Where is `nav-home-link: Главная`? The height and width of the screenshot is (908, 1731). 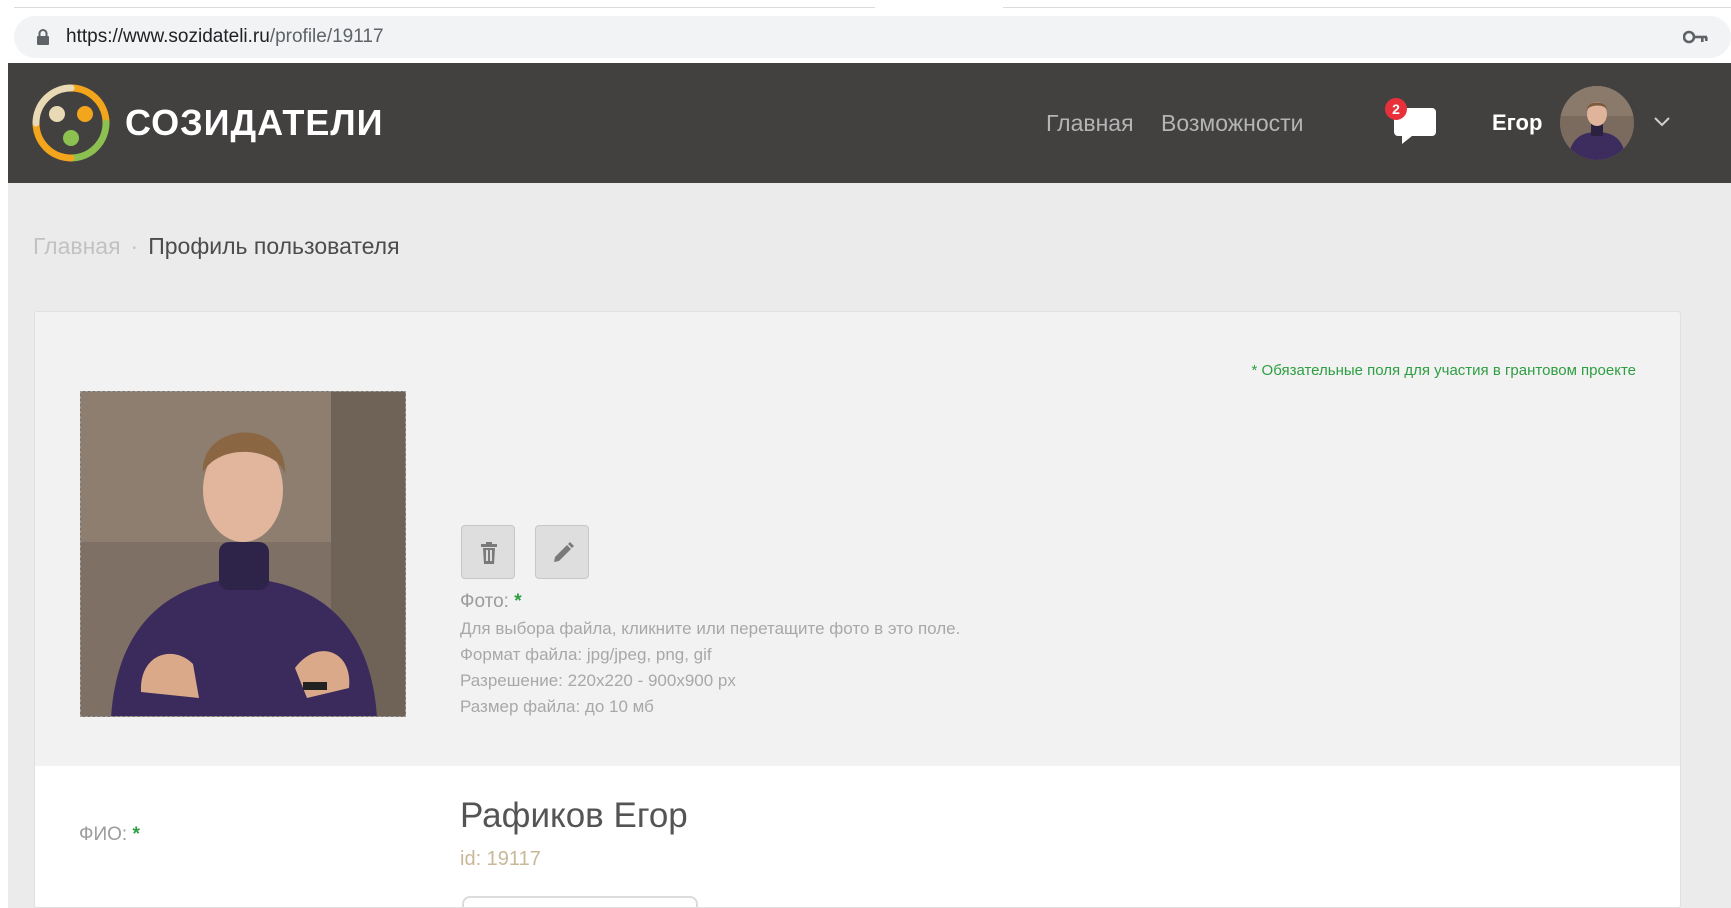
nav-home-link: Главная is located at coordinates (1090, 123).